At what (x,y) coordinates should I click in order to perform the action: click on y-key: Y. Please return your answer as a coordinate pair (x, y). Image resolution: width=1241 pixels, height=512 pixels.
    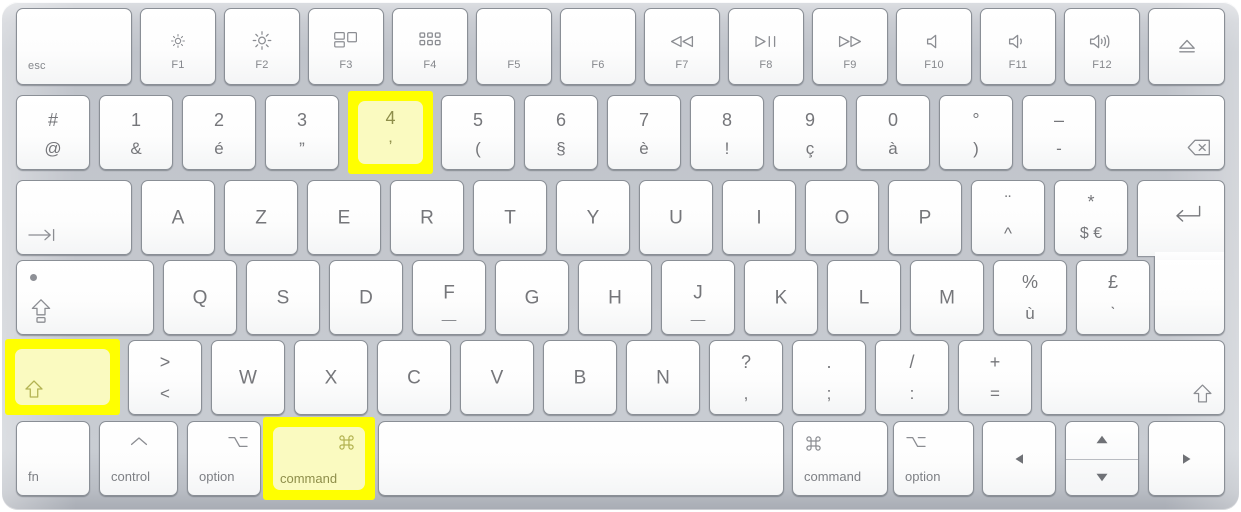
    Looking at the image, I should click on (593, 217).